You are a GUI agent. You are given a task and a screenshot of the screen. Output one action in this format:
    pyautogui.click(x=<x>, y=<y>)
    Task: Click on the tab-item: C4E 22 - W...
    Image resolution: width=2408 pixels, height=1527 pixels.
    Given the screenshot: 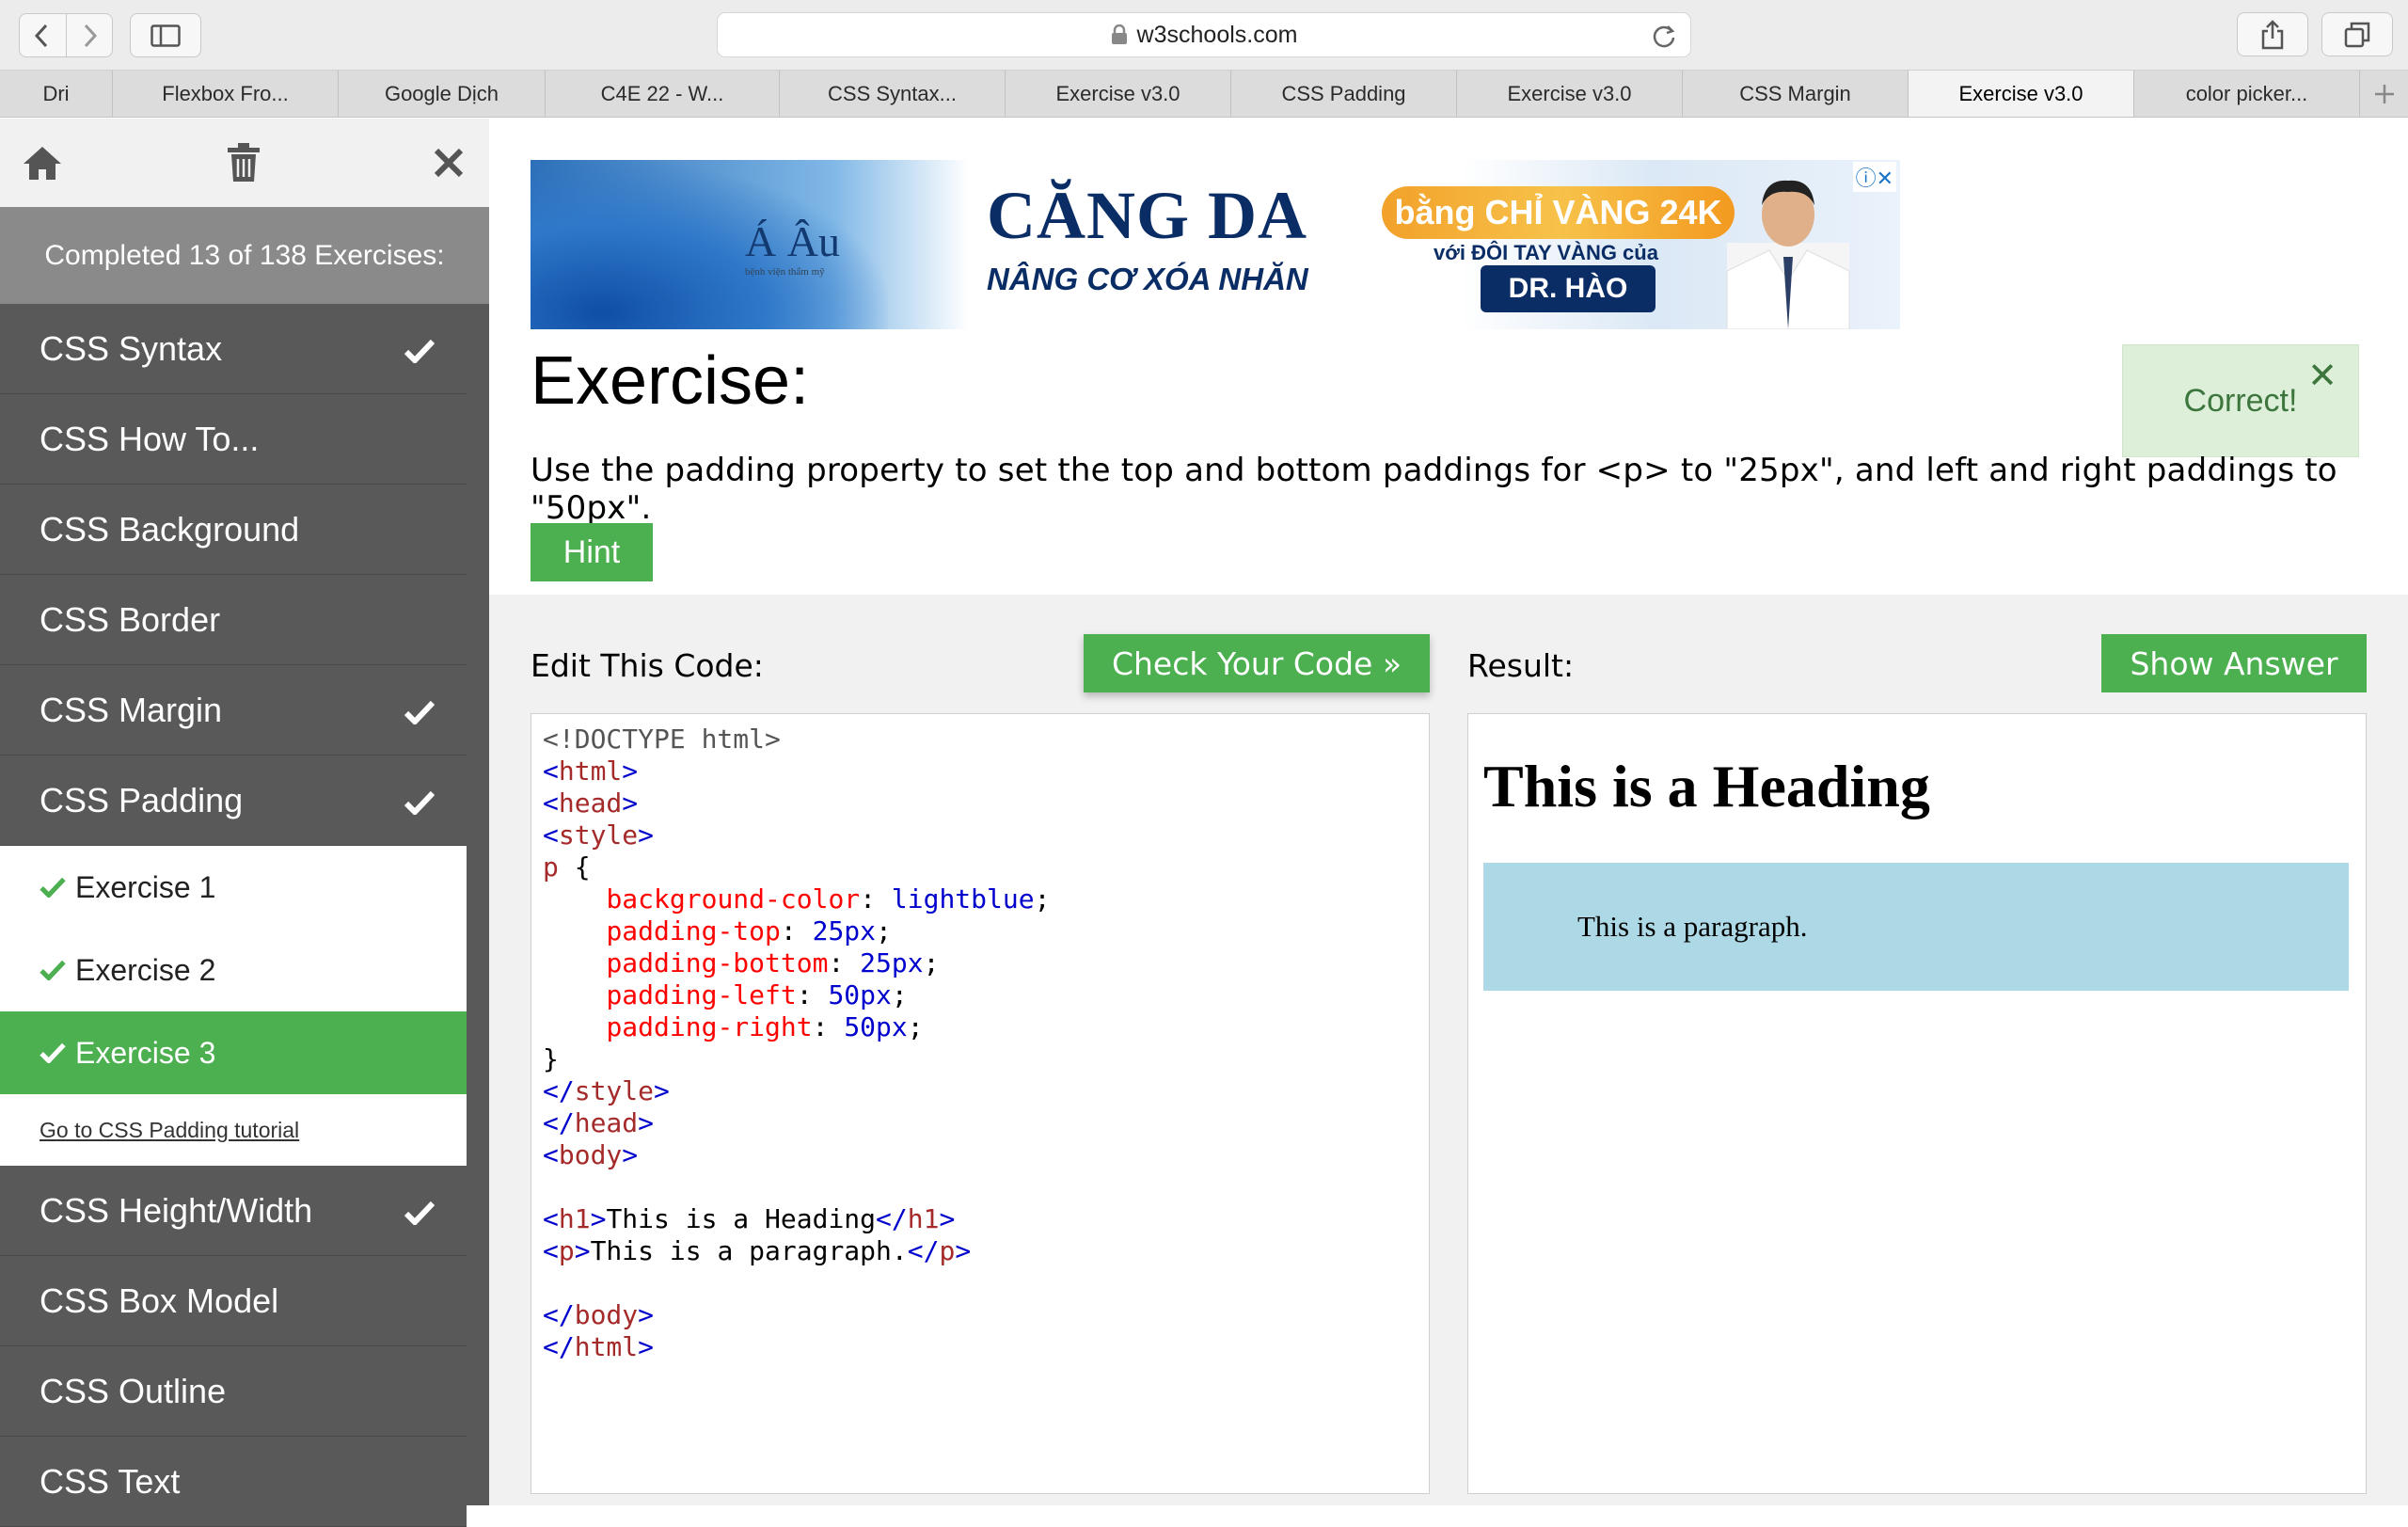 What is the action you would take?
    pyautogui.click(x=663, y=94)
    